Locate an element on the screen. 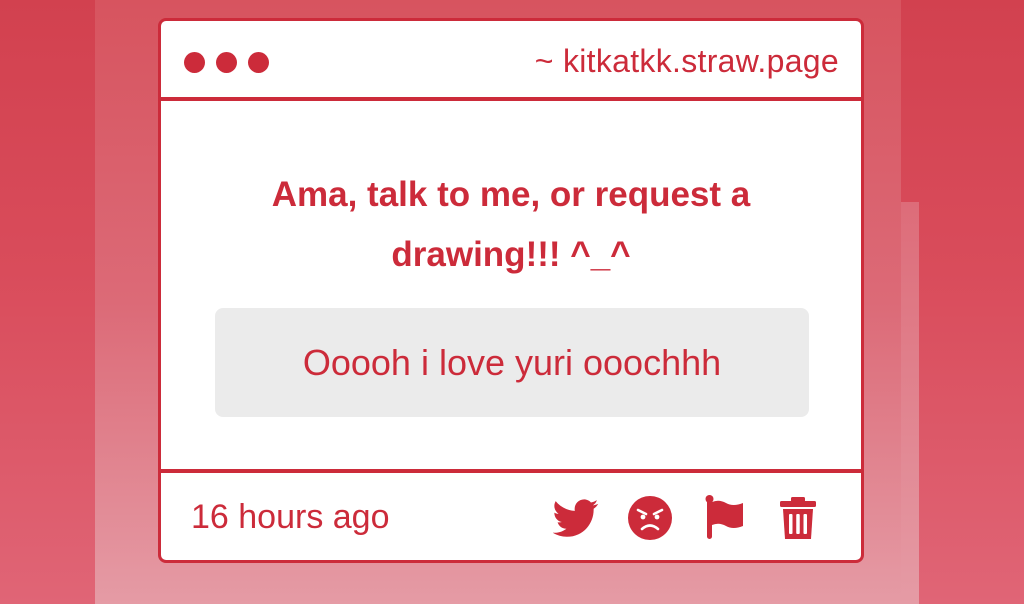  page-background-edge is located at coordinates (910, 403).